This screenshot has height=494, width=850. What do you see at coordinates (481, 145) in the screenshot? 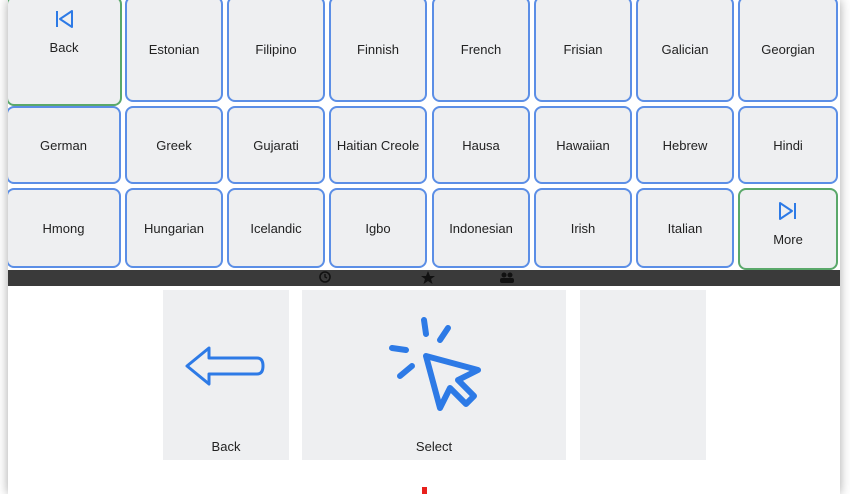
I see `language-key-hausa: Hausa` at bounding box center [481, 145].